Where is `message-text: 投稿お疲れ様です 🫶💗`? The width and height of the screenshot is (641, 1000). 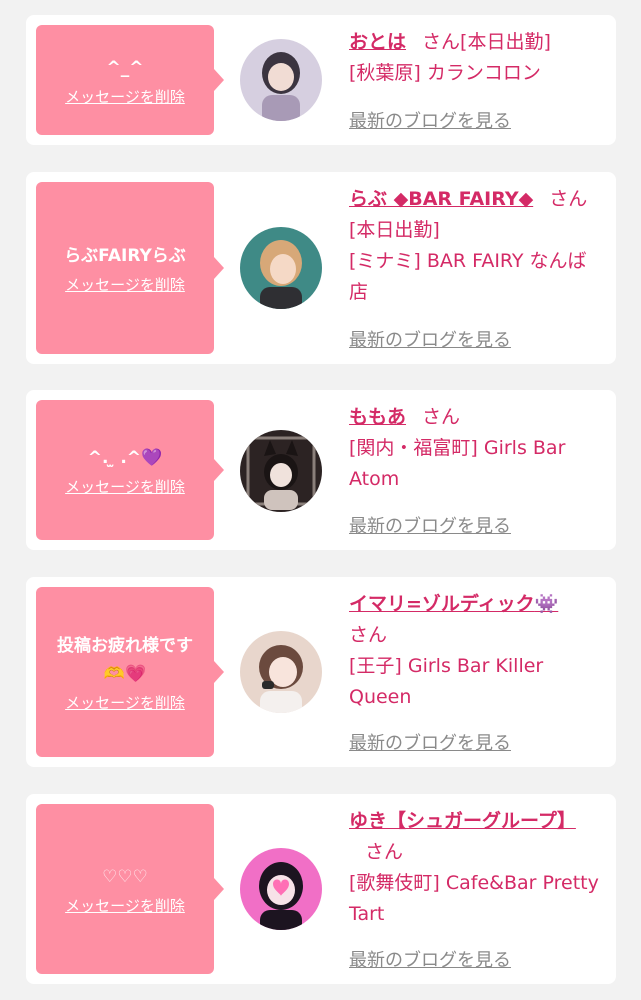
message-text: 投稿お疲れ様です 🫶💗 is located at coordinates (125, 659).